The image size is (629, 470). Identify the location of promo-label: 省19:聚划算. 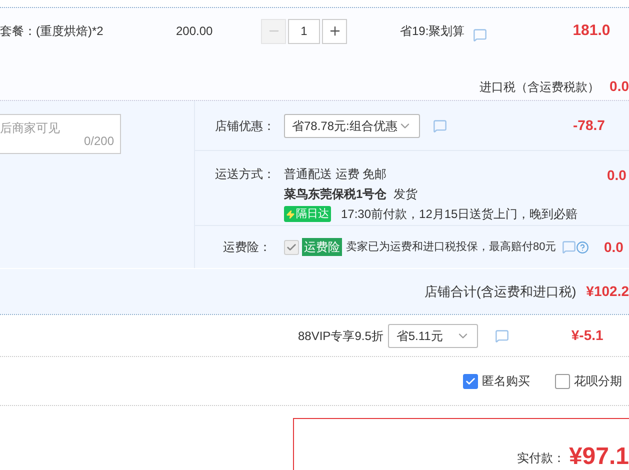
(432, 31).